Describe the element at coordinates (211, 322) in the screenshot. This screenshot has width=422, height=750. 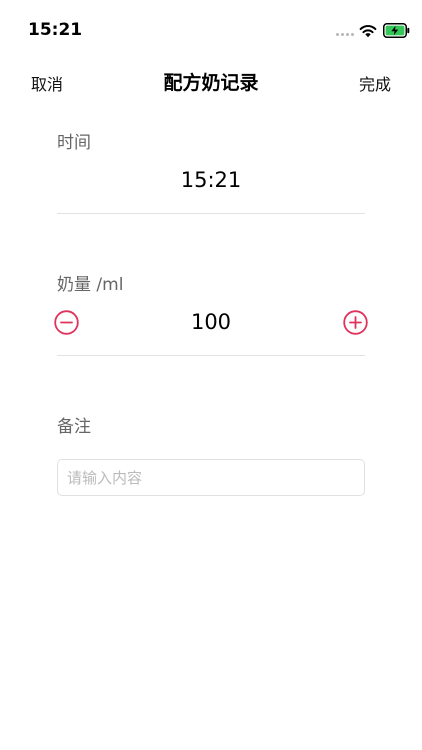
I see `amount-value: 100` at that location.